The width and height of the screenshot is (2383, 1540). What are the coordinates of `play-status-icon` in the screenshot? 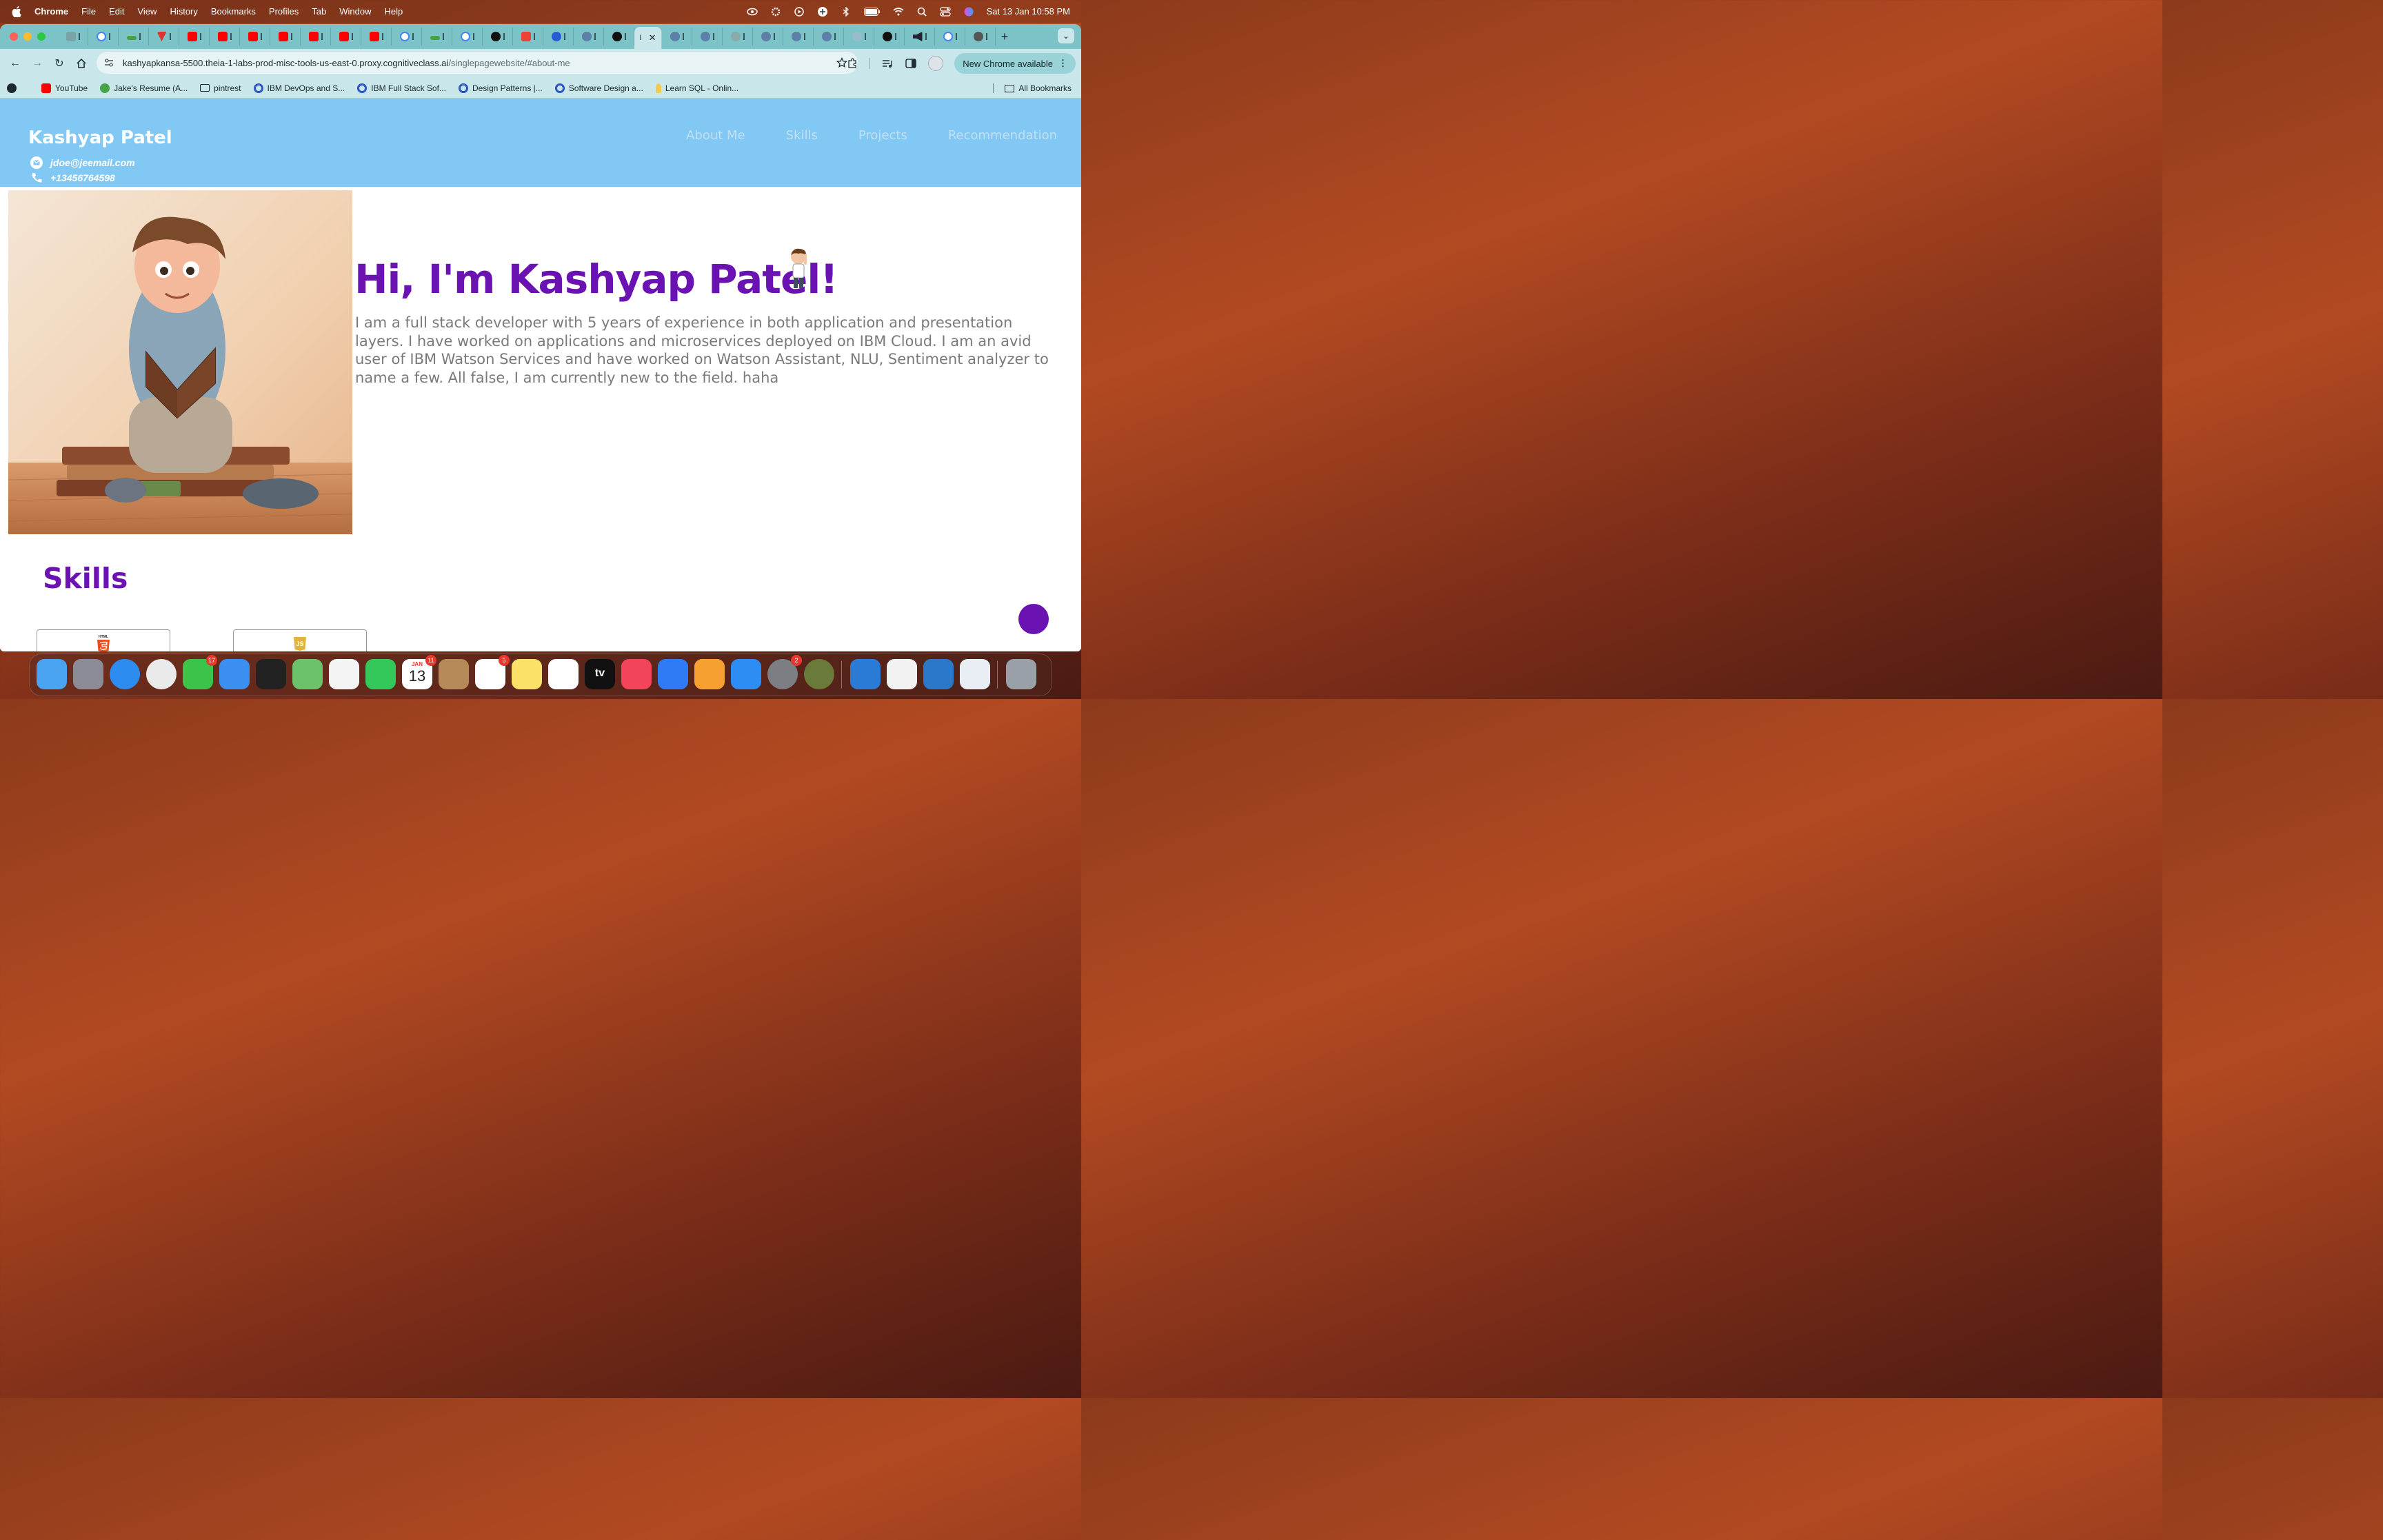 It's located at (799, 12).